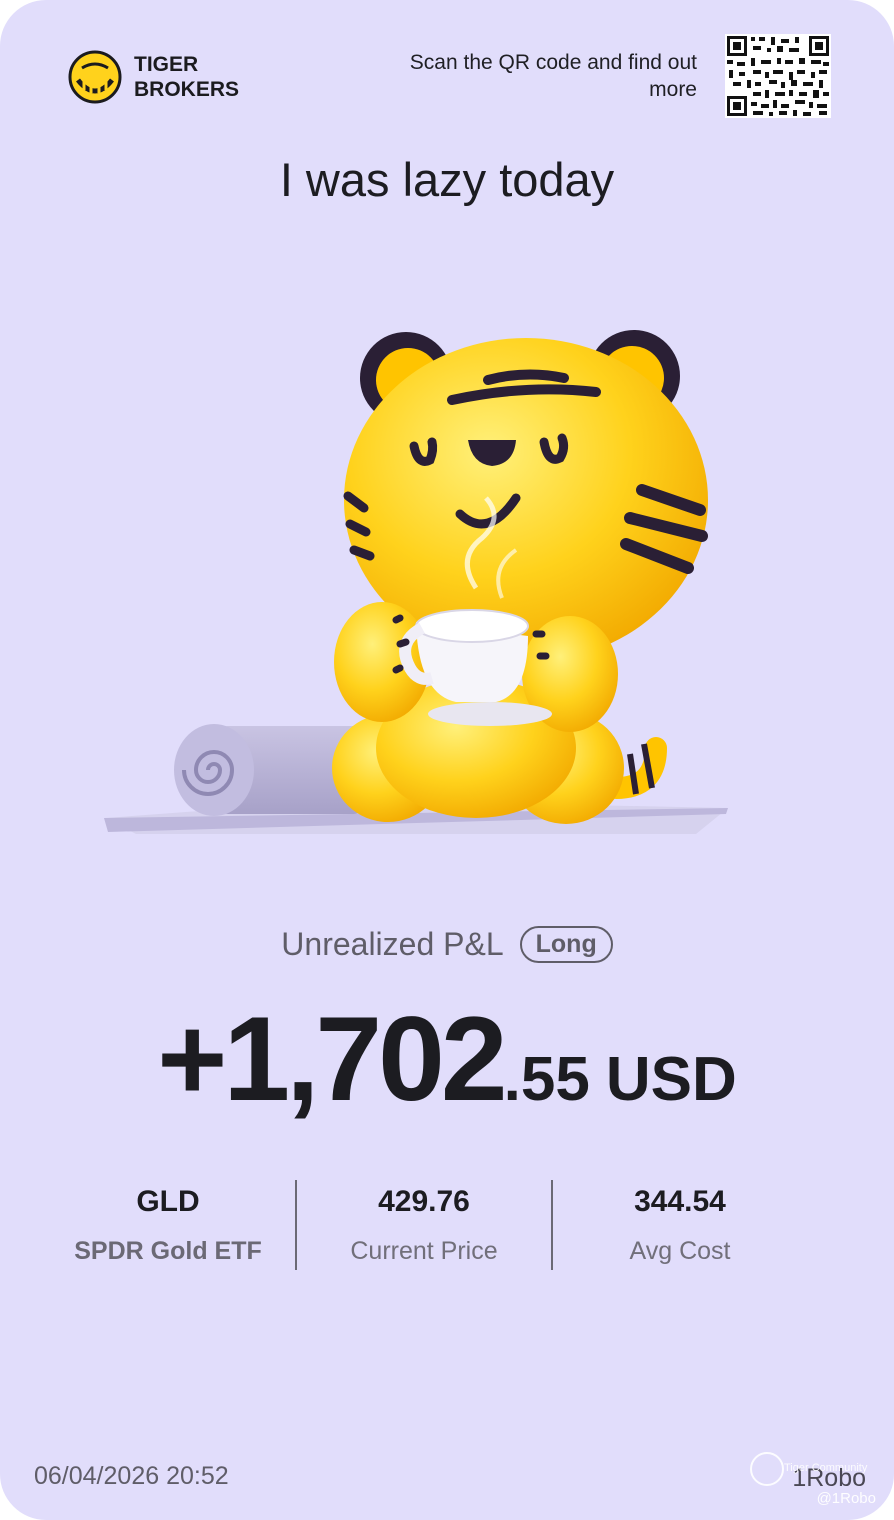 The image size is (894, 1520). What do you see at coordinates (131, 1476) in the screenshot?
I see `timestamp: 06/04/2026 20:52` at bounding box center [131, 1476].